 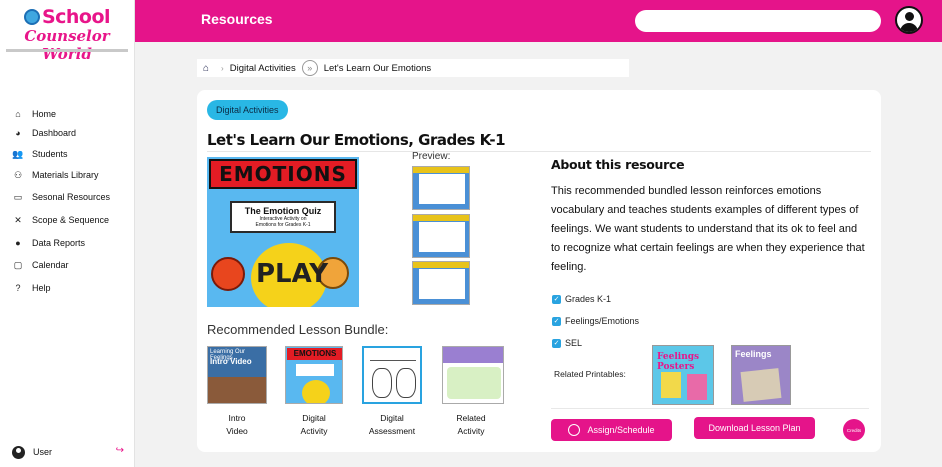 What do you see at coordinates (72, 114) in the screenshot?
I see `sidebar-item-home: ⌂ Home` at bounding box center [72, 114].